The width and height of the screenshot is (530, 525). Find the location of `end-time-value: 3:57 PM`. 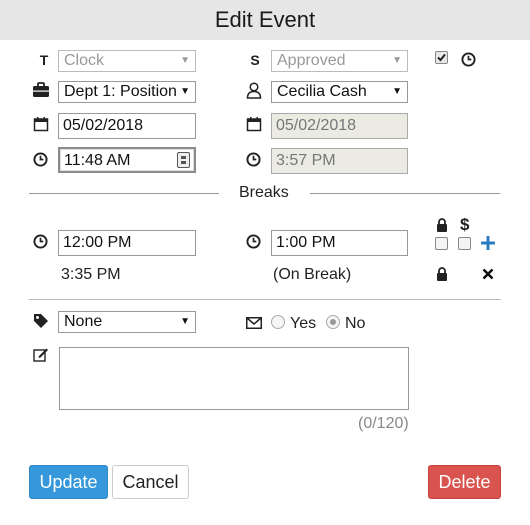

end-time-value: 3:57 PM is located at coordinates (306, 160).